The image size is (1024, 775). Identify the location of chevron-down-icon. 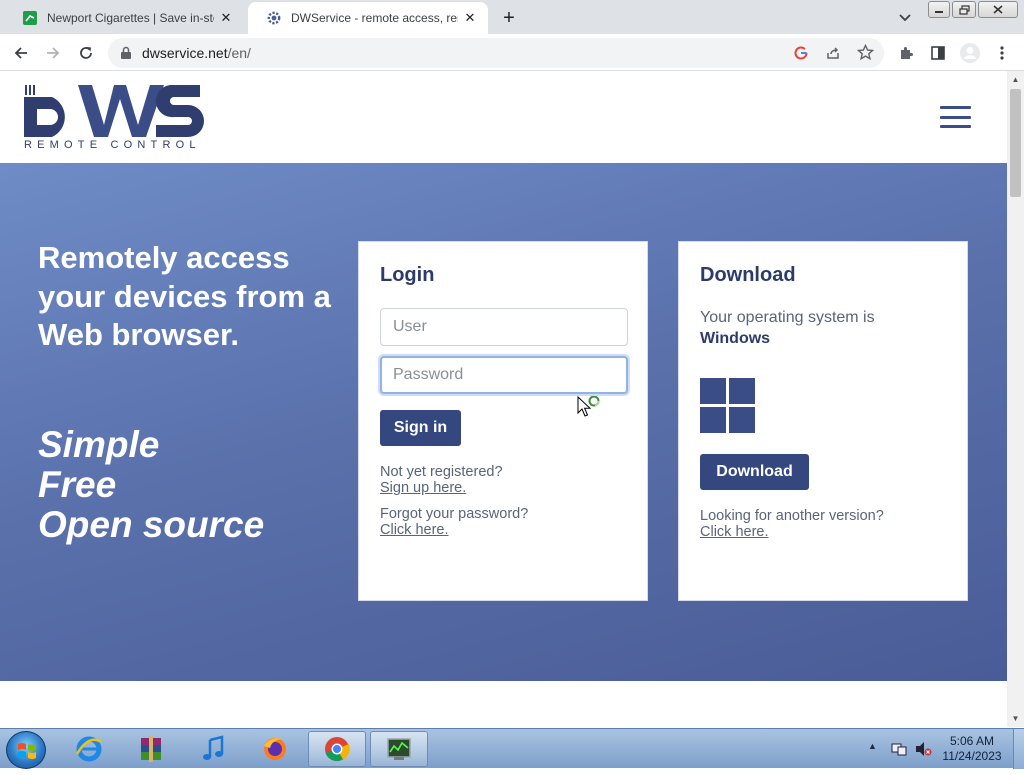
(905, 18).